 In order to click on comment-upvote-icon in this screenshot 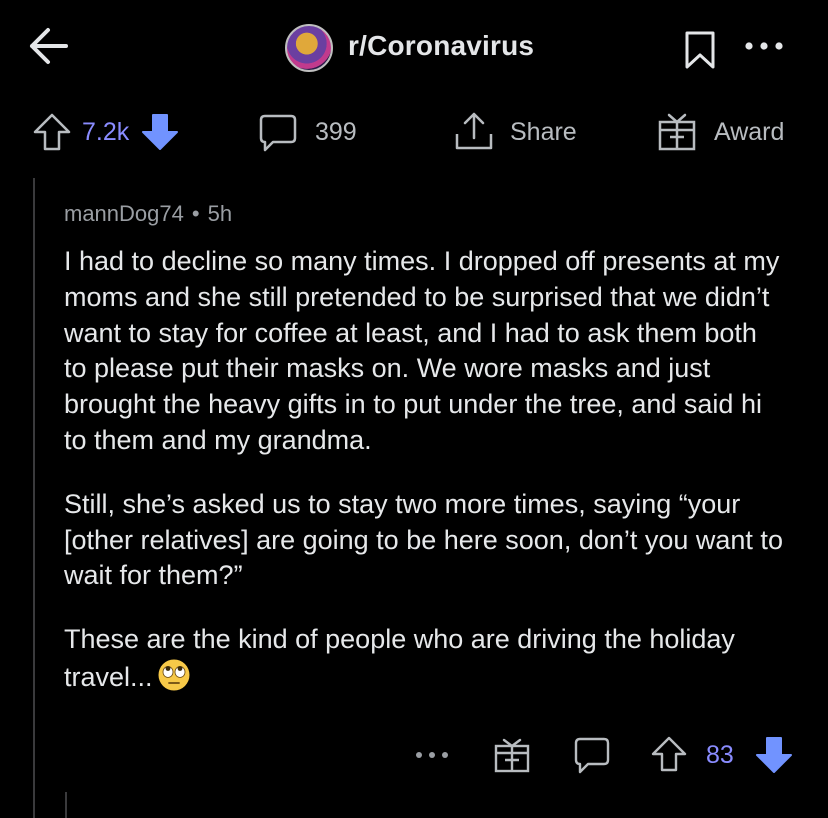, I will do `click(669, 754)`.